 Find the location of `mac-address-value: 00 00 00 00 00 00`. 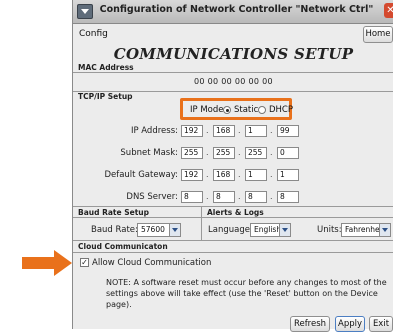

mac-address-value: 00 00 00 00 00 00 is located at coordinates (233, 81).